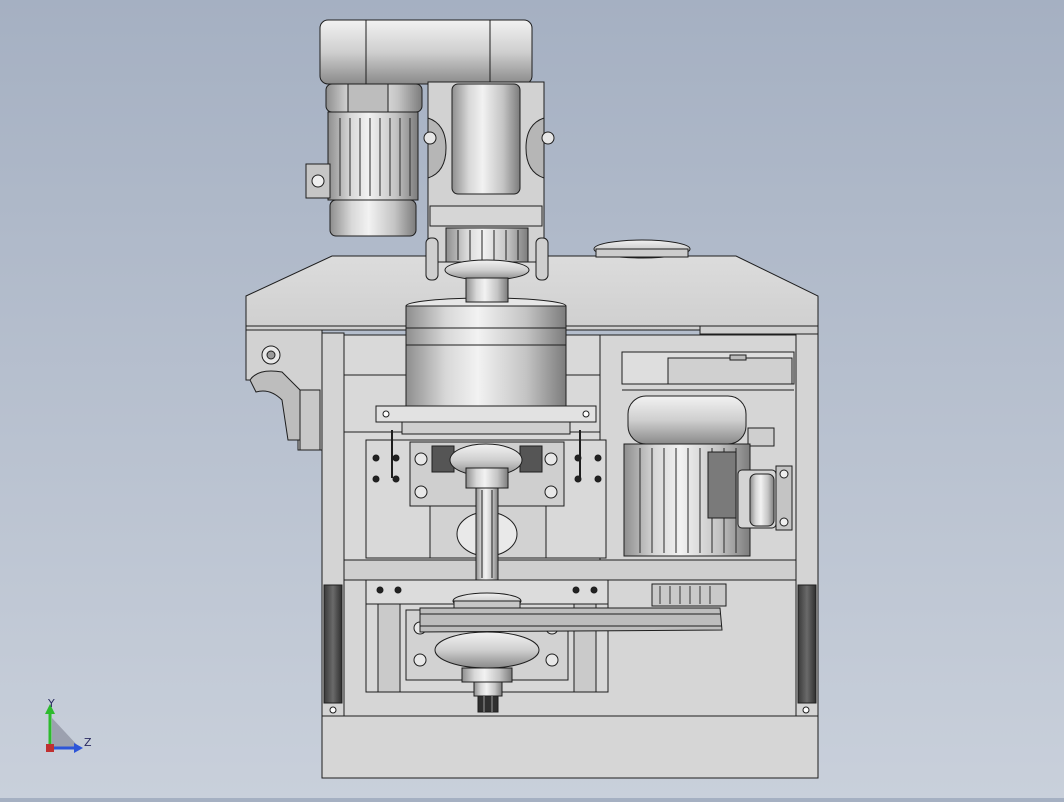 Image resolution: width=1064 pixels, height=802 pixels. I want to click on corner-post-left, so click(333, 524).